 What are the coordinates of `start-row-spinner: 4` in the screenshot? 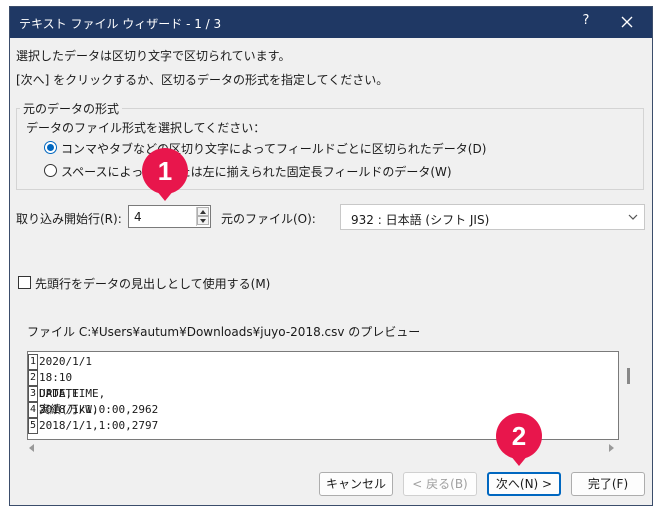 It's located at (169, 216).